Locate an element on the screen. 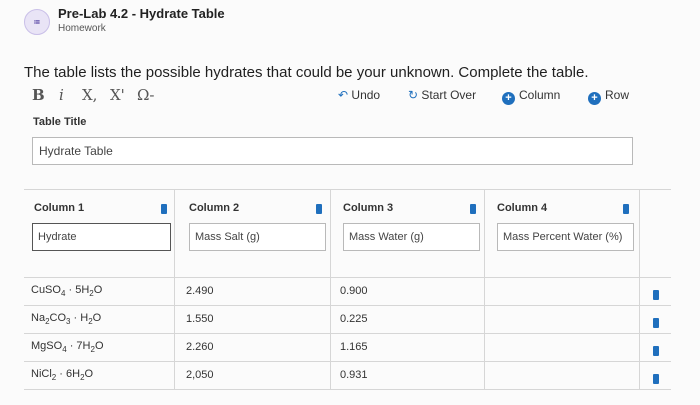 The image size is (700, 405). add-column-button: + Column is located at coordinates (531, 96).